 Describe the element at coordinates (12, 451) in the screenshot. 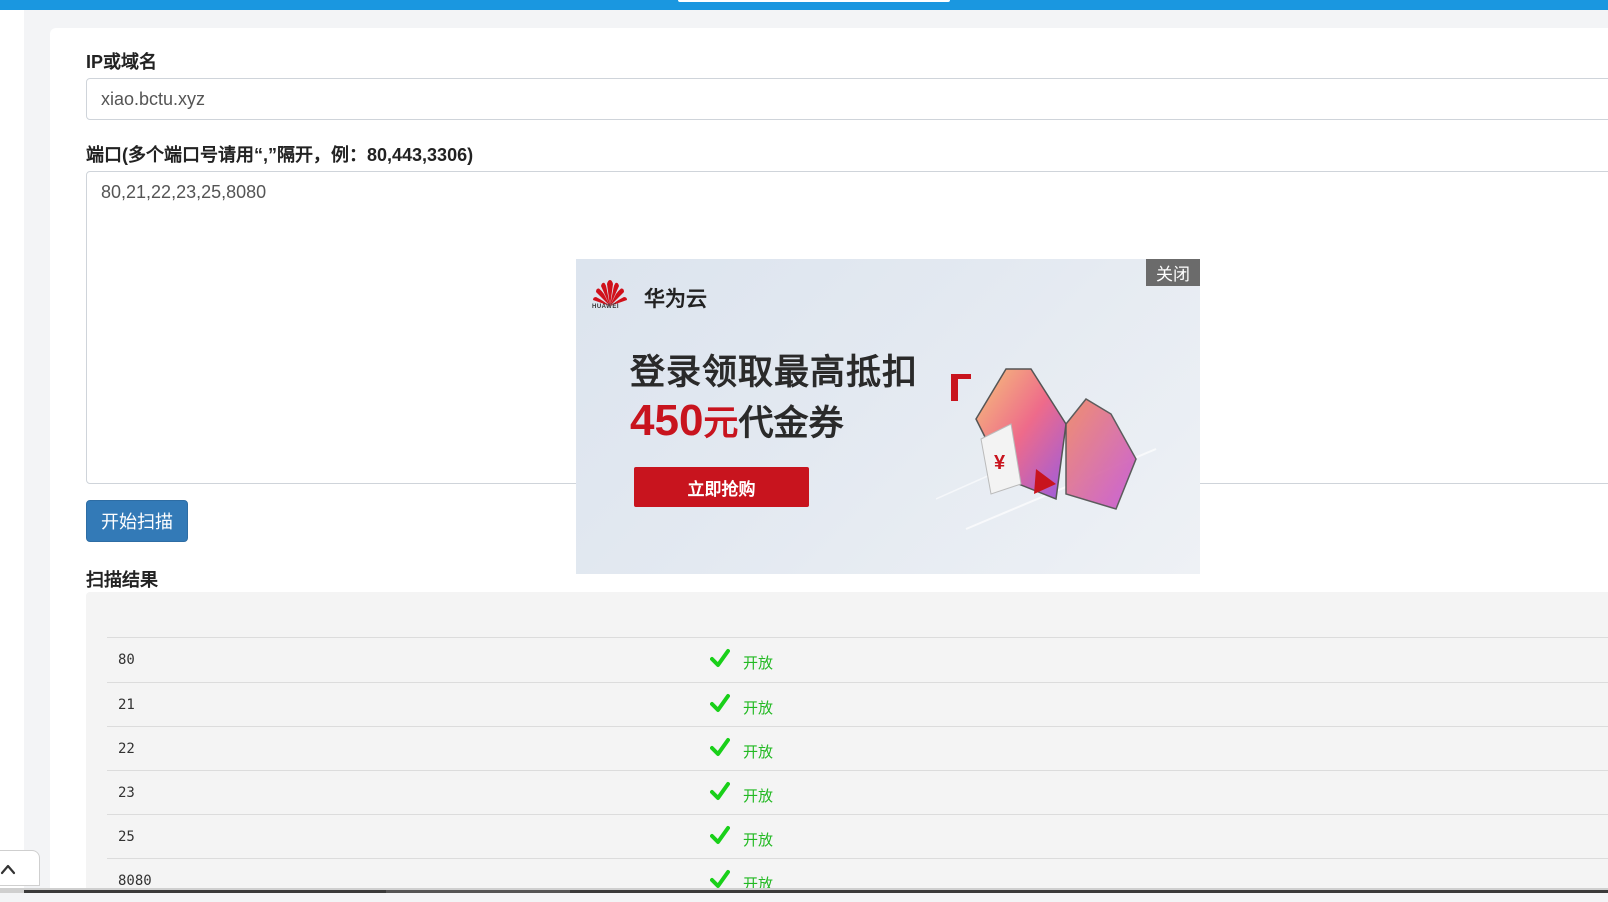

I see `left-gutter` at that location.